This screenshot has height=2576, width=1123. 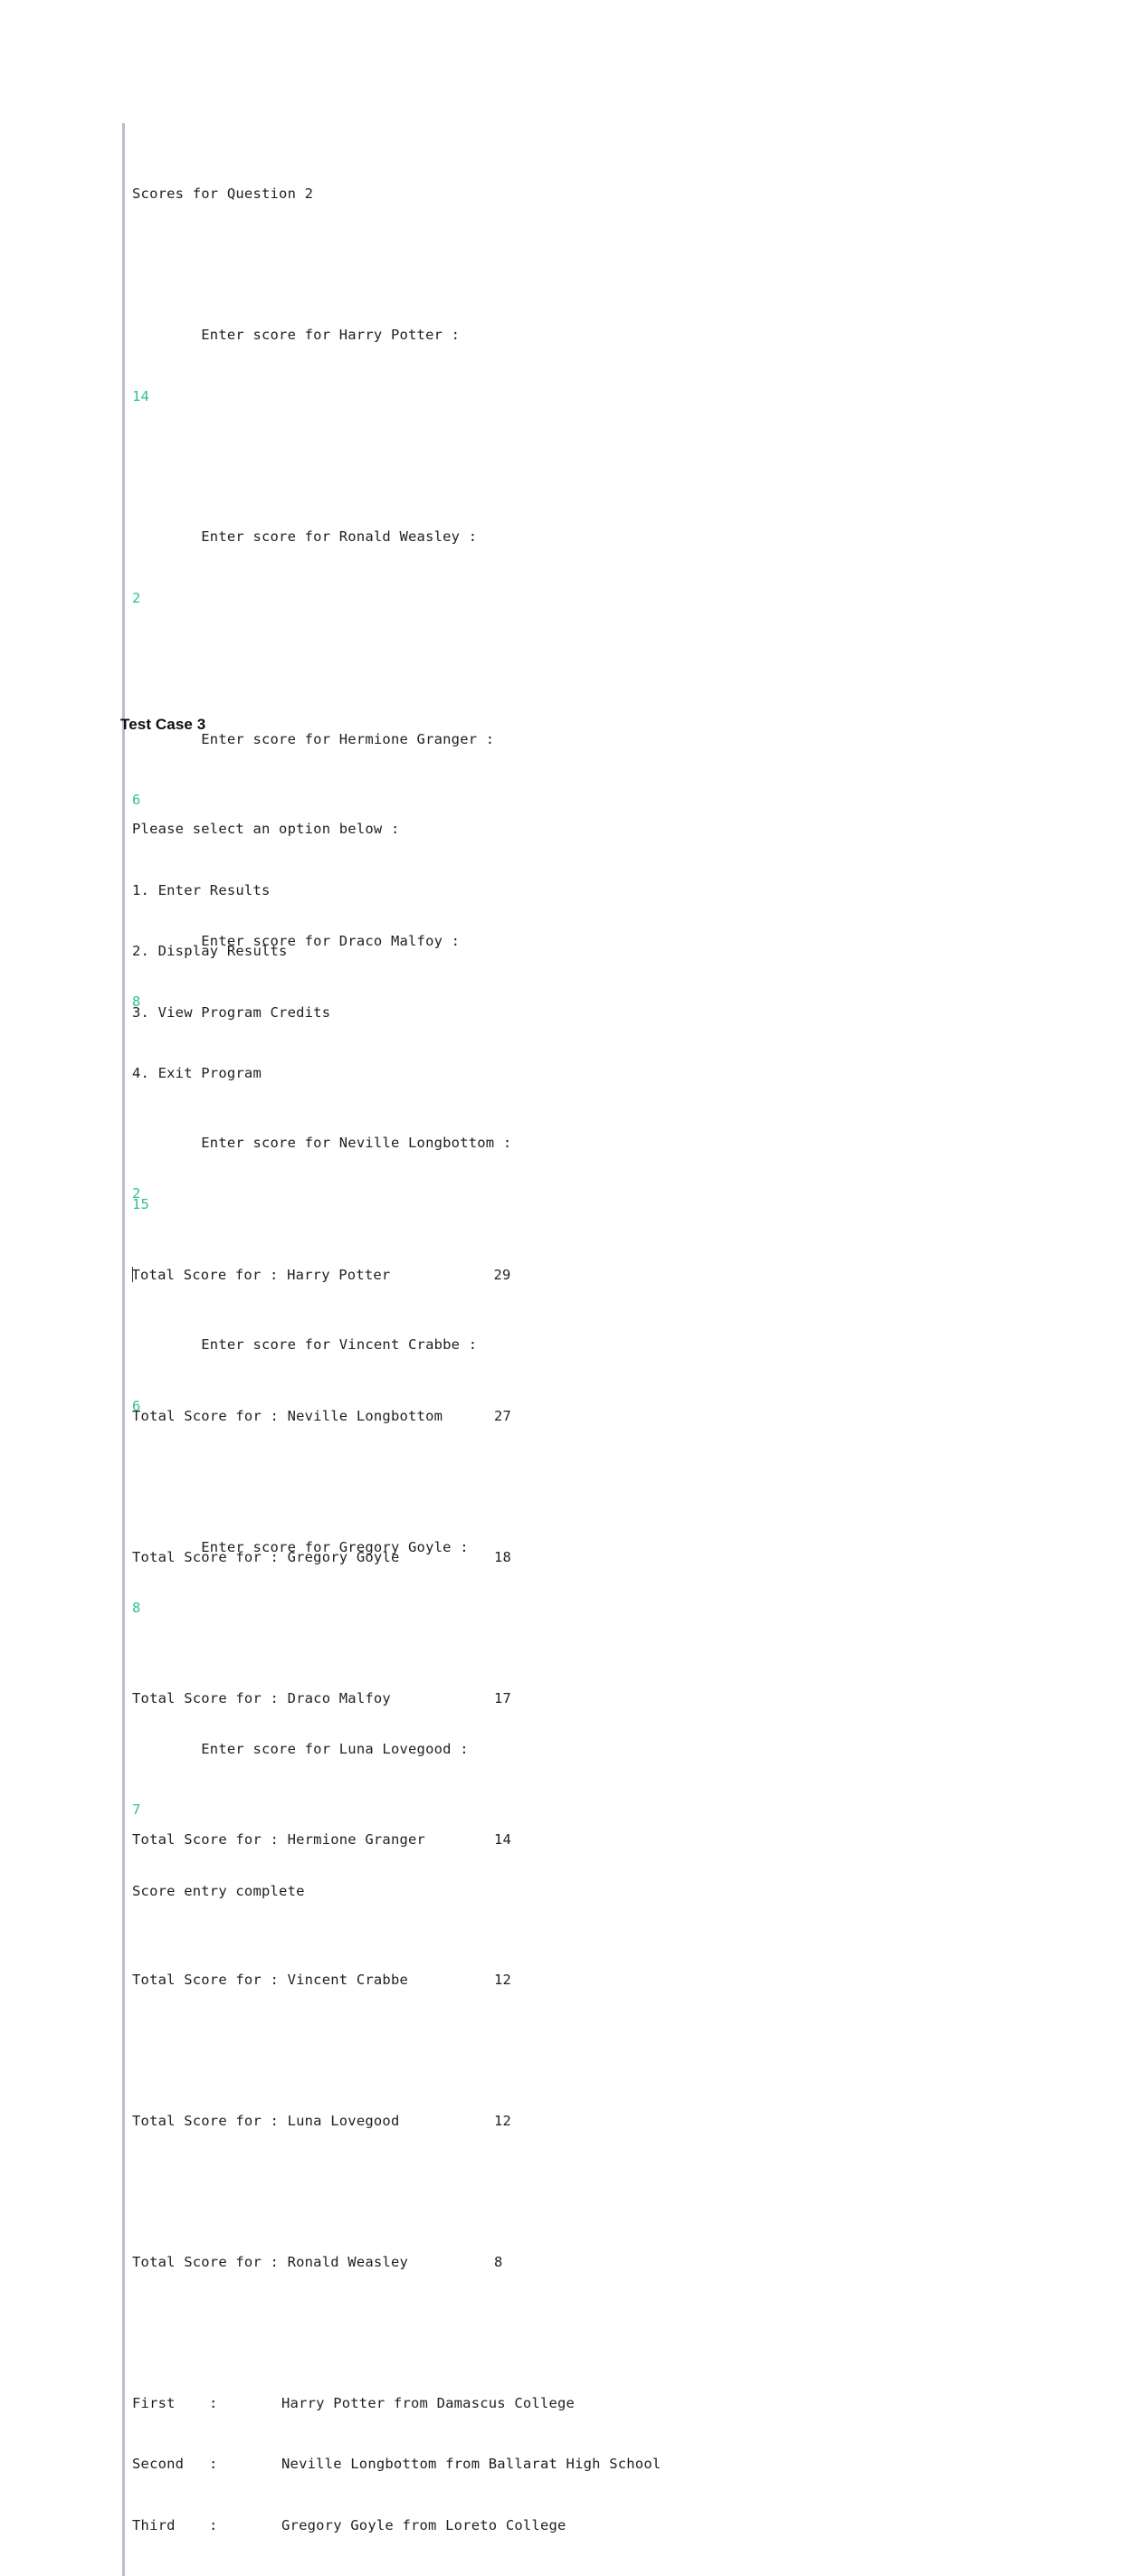 I want to click on table-row: Total Score for : Hermione Granger 14, so click(x=566, y=1840).